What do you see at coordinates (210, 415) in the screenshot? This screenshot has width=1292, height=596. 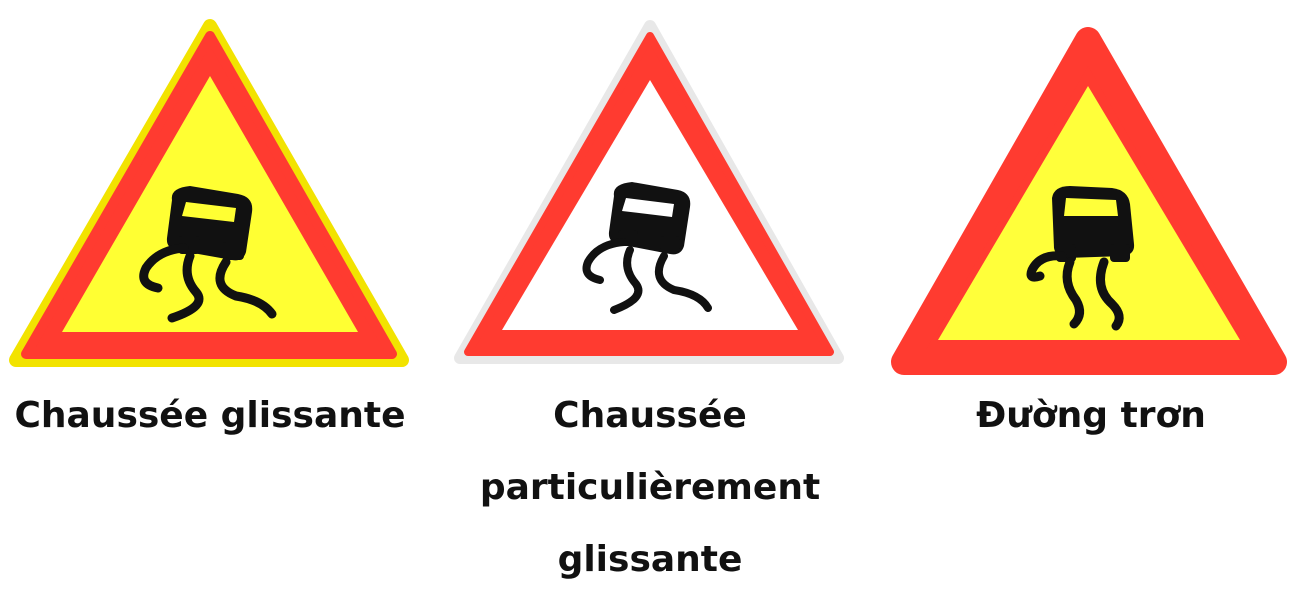 I see `sign-caption-1: Chaussée glissante` at bounding box center [210, 415].